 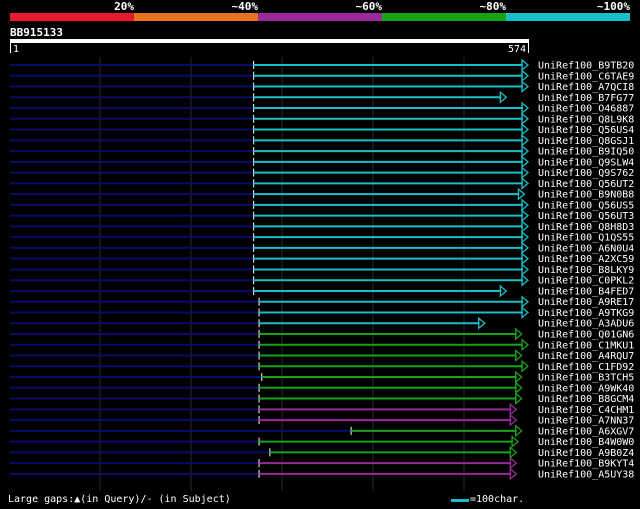 What do you see at coordinates (322, 65) in the screenshot?
I see `hit-row: UniRef100_B9TB20` at bounding box center [322, 65].